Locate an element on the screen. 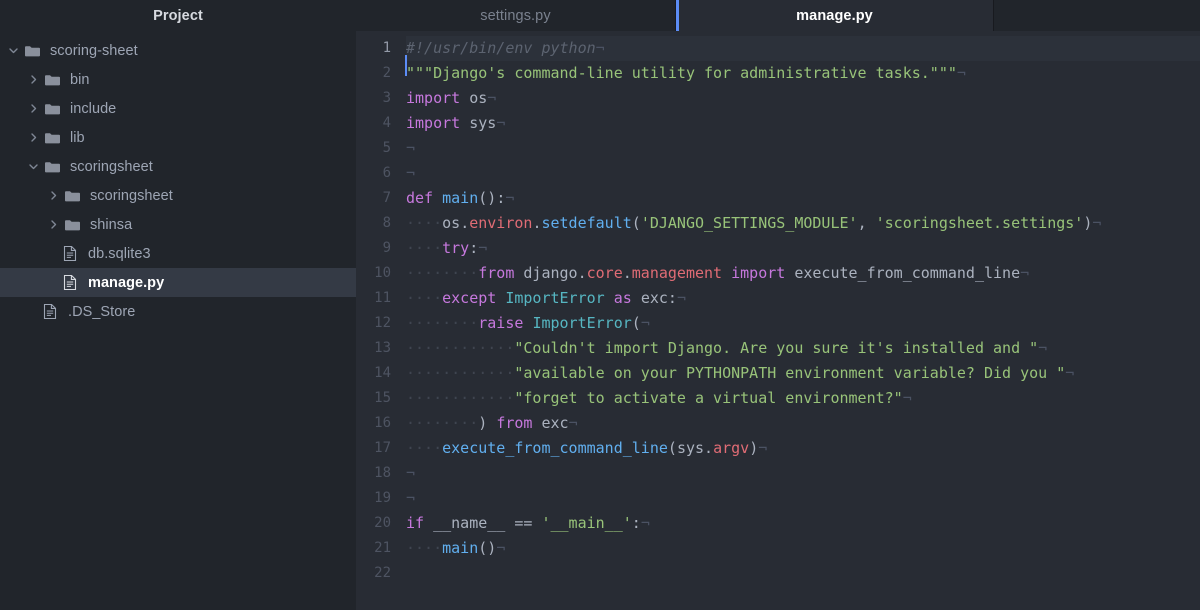  code-line: import sys¬ is located at coordinates (803, 123).